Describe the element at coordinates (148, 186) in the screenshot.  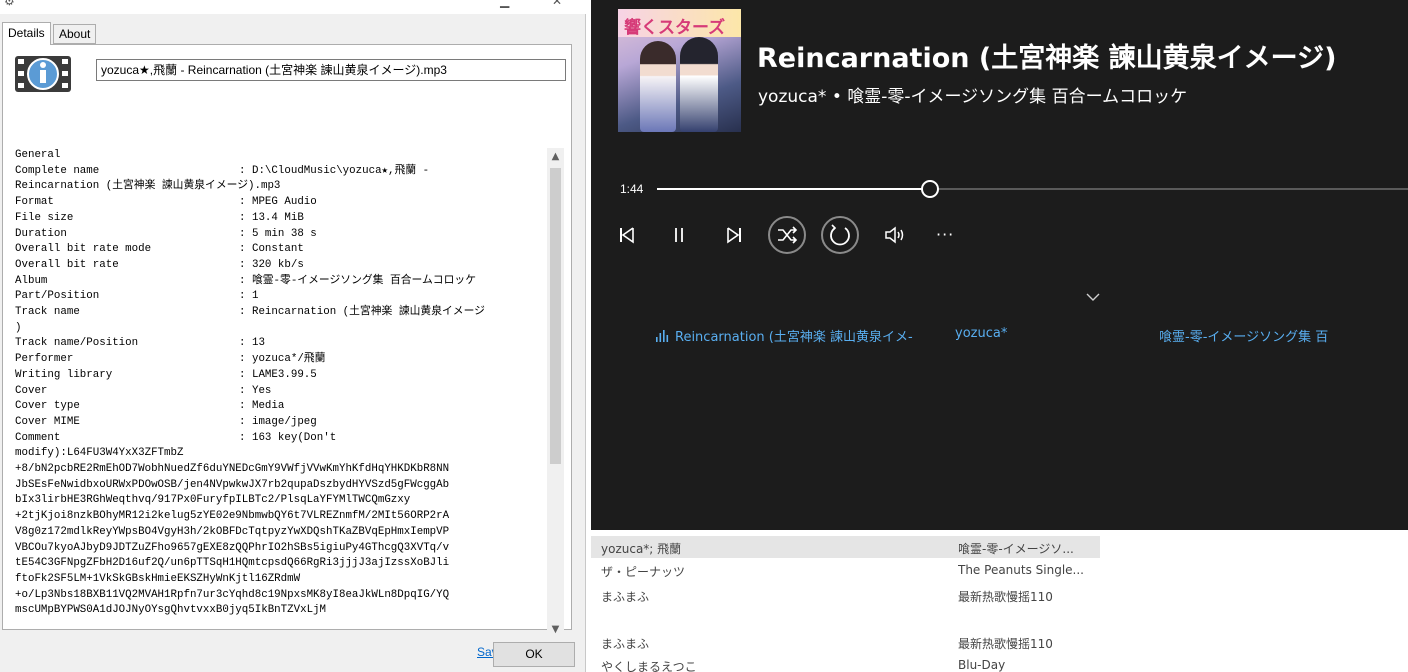
I see `report-field-name: Reincarnation (土宮神楽 諫山黄泉イメージ).mp3` at that location.